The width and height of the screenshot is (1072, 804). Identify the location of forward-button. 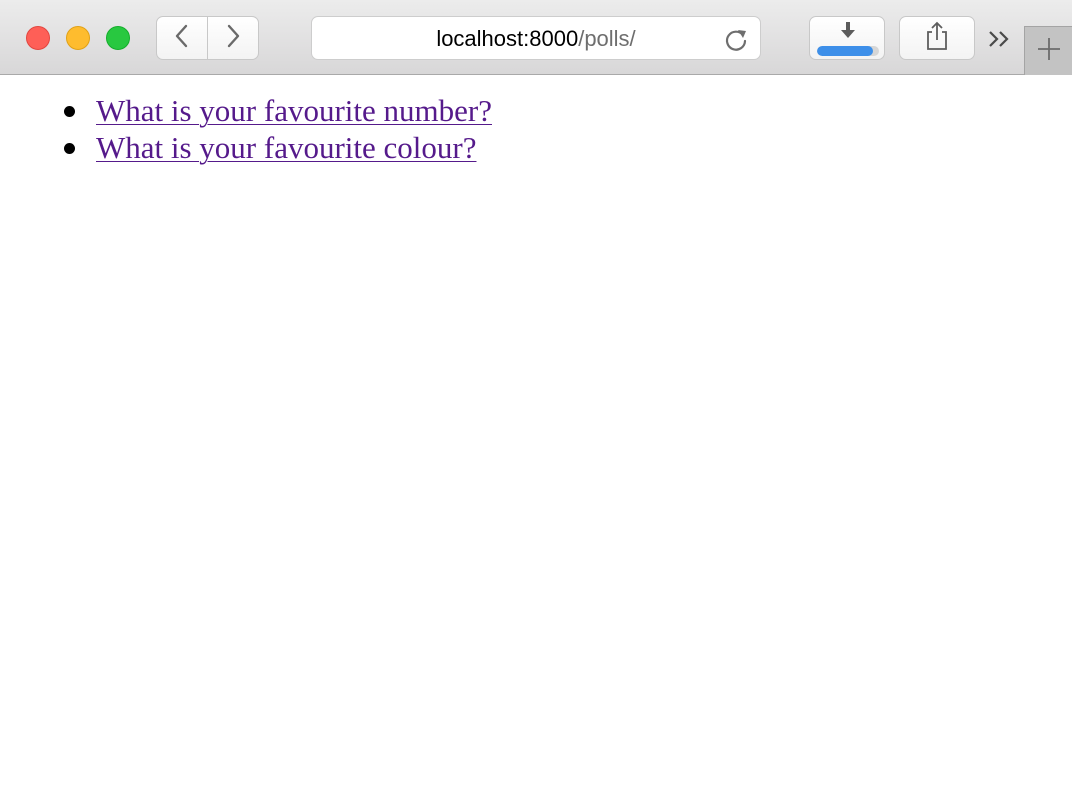
(233, 38).